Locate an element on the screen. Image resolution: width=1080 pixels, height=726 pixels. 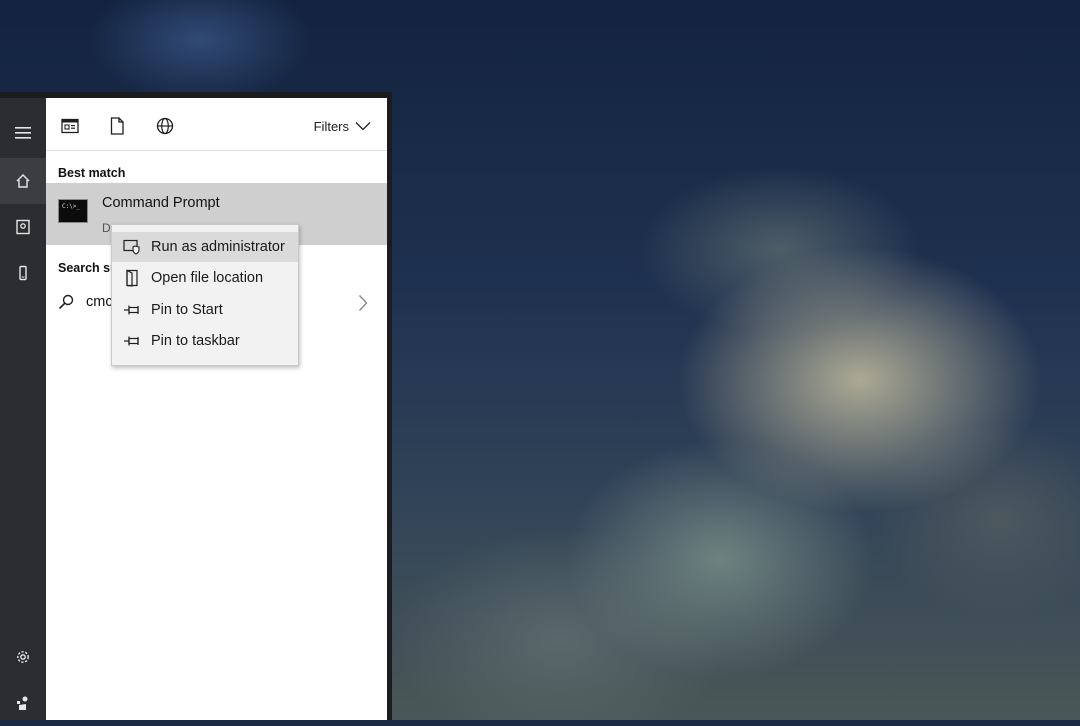
device-button is located at coordinates (23, 273).